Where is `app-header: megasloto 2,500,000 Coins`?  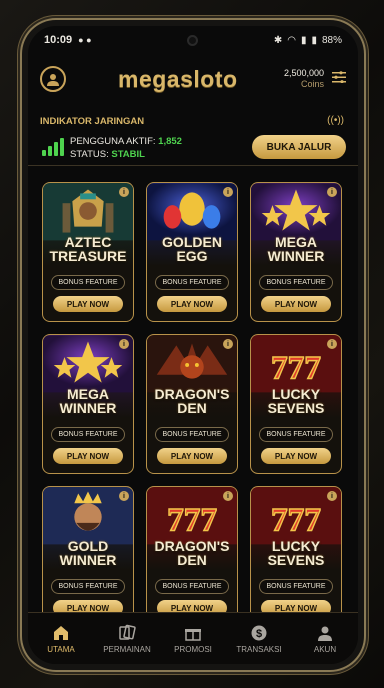 app-header: megasloto 2,500,000 Coins is located at coordinates (193, 79).